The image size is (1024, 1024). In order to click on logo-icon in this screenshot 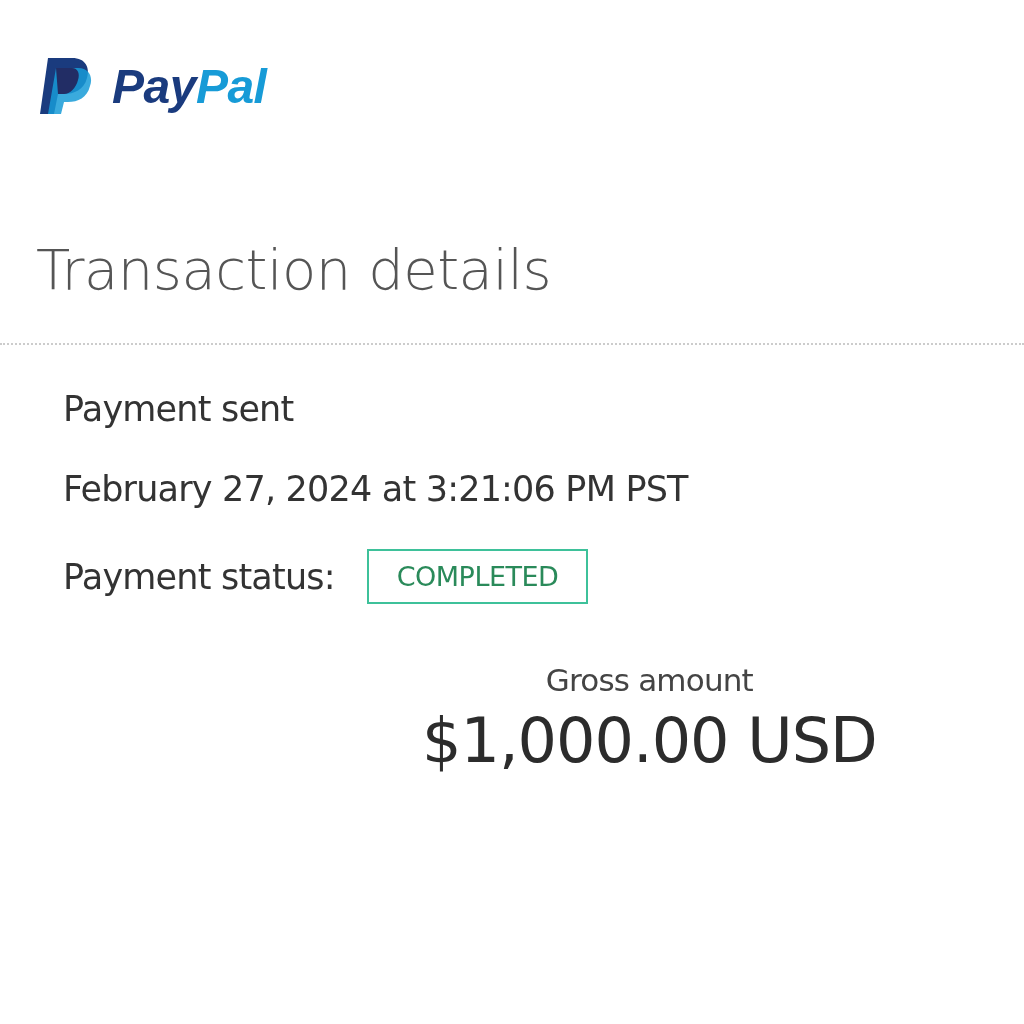, I will do `click(65, 86)`.